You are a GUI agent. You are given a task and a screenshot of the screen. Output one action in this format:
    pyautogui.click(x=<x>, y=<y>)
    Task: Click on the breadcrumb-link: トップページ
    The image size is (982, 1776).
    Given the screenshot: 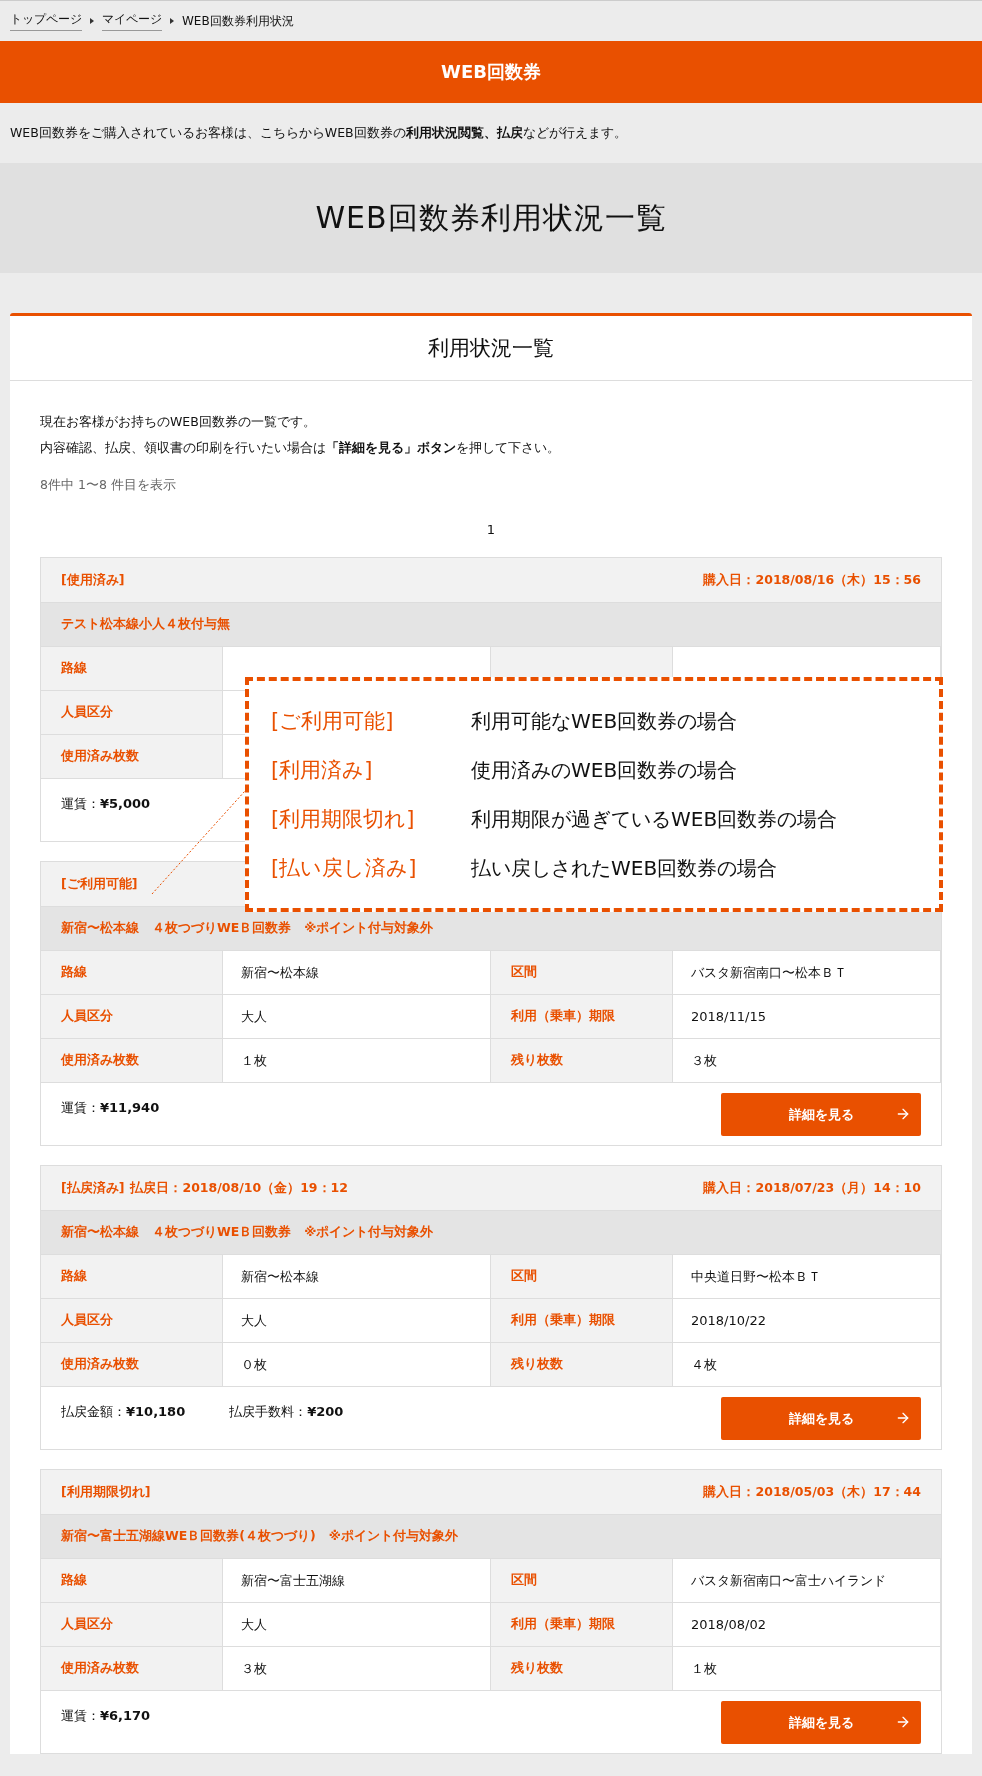 What is the action you would take?
    pyautogui.click(x=46, y=21)
    